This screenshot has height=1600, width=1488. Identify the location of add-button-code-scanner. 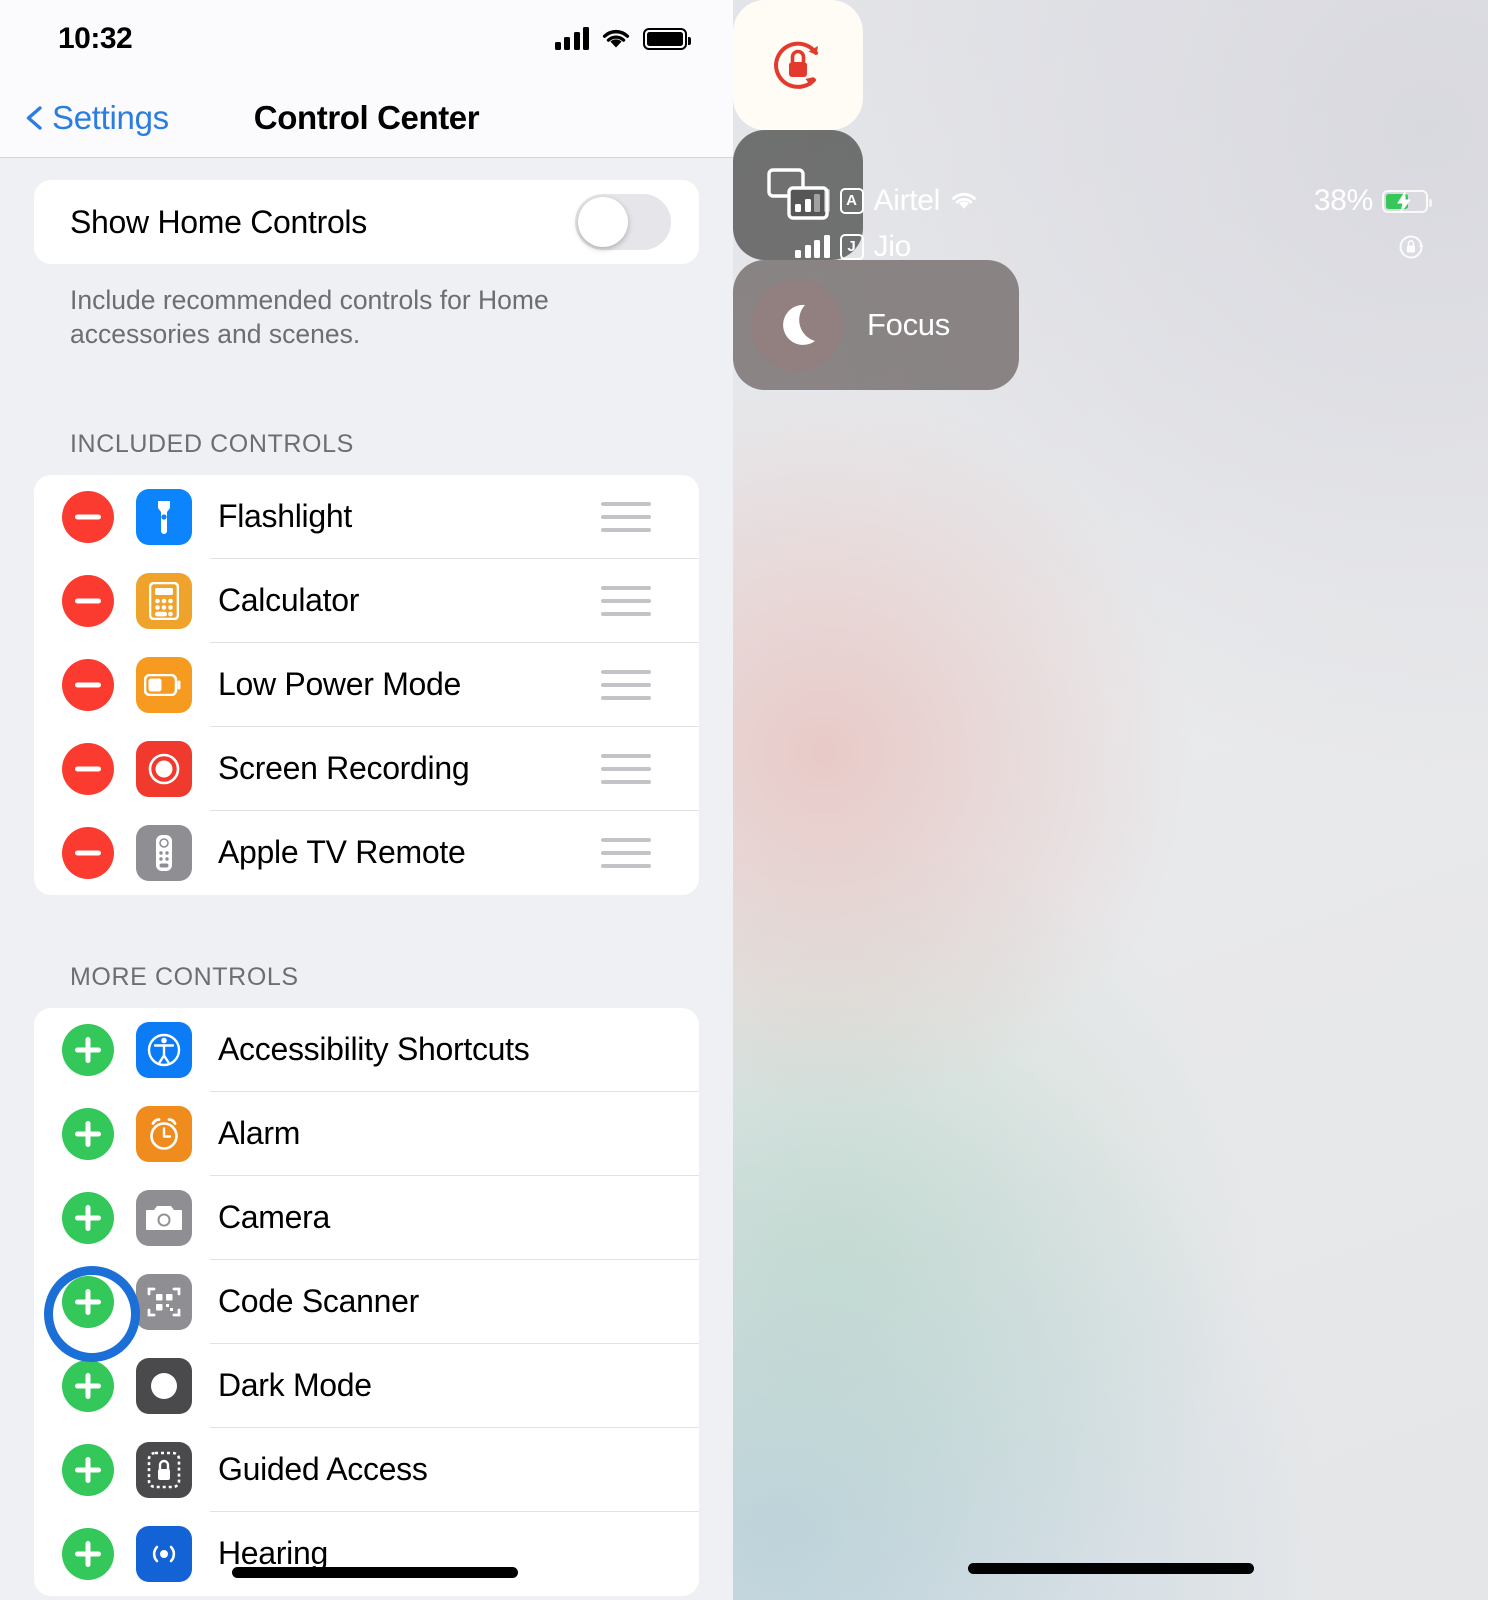
(88, 1301).